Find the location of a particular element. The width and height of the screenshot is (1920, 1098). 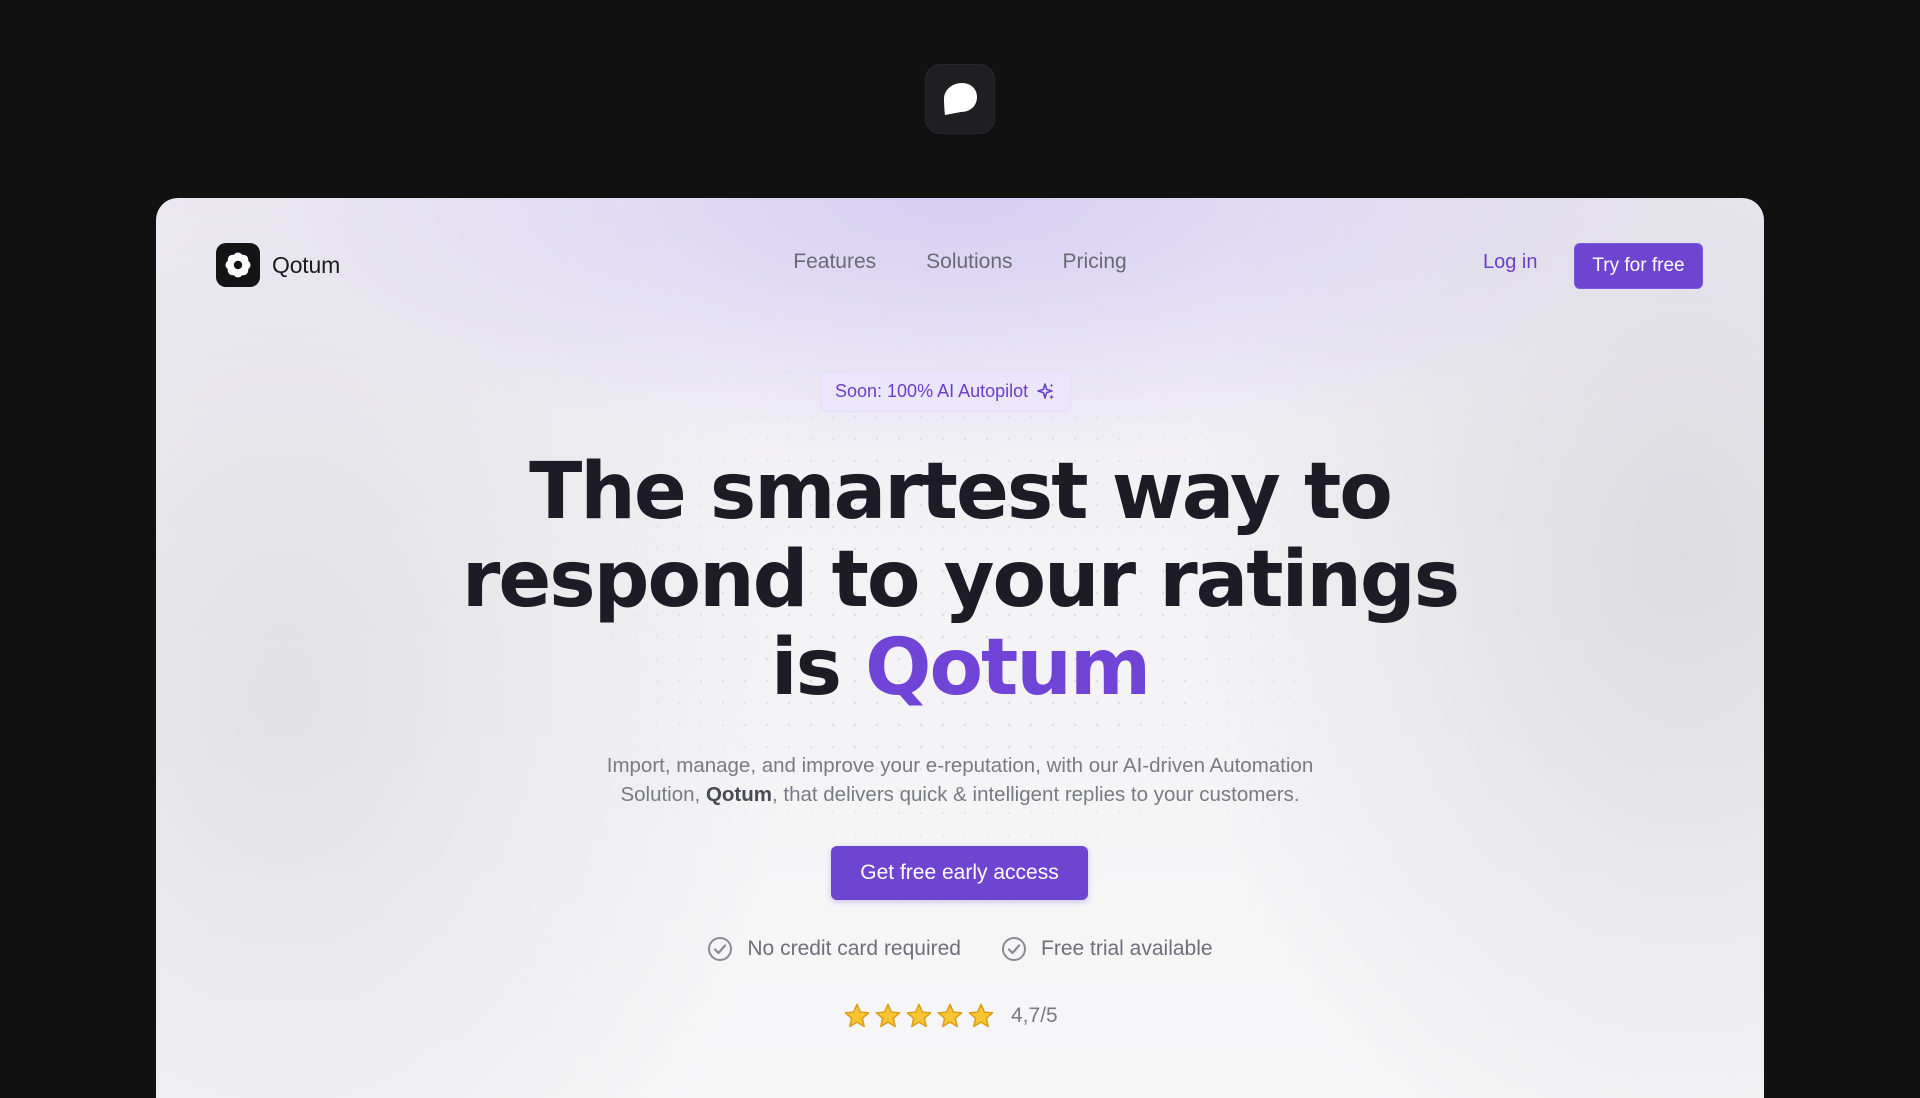

login-link: Log in is located at coordinates (1510, 262).